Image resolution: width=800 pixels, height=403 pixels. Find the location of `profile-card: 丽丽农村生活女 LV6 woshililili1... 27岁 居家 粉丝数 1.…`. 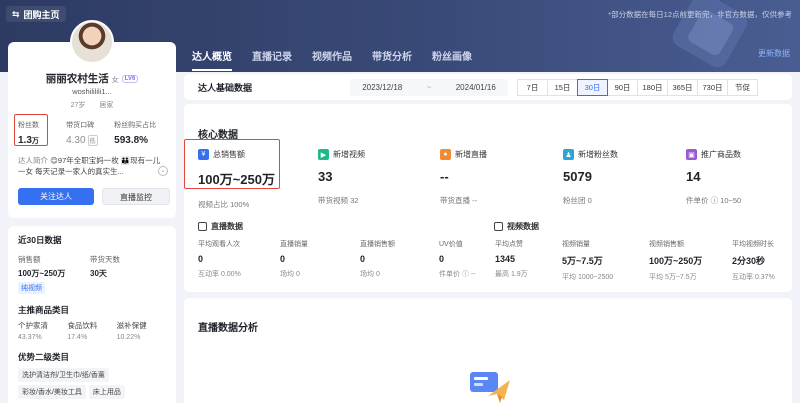

profile-card: 丽丽农村生活女 LV6 woshililili1... 27岁 居家 粉丝数 1.… is located at coordinates (92, 119).